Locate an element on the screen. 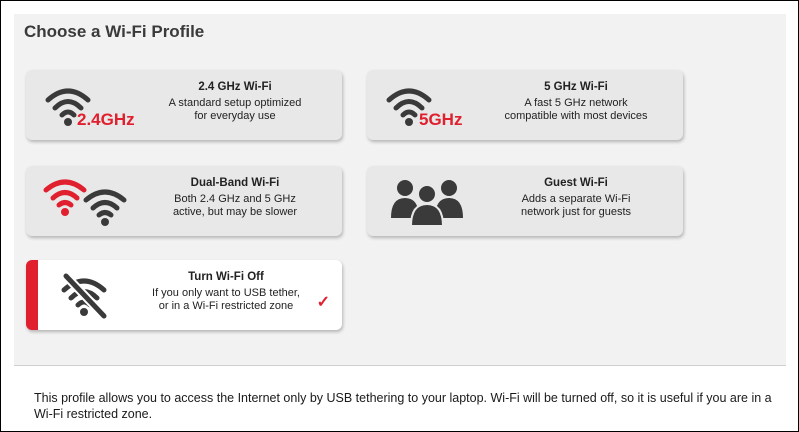 Image resolution: width=799 pixels, height=432 pixels. badge-5ghz: 5GHz is located at coordinates (440, 119).